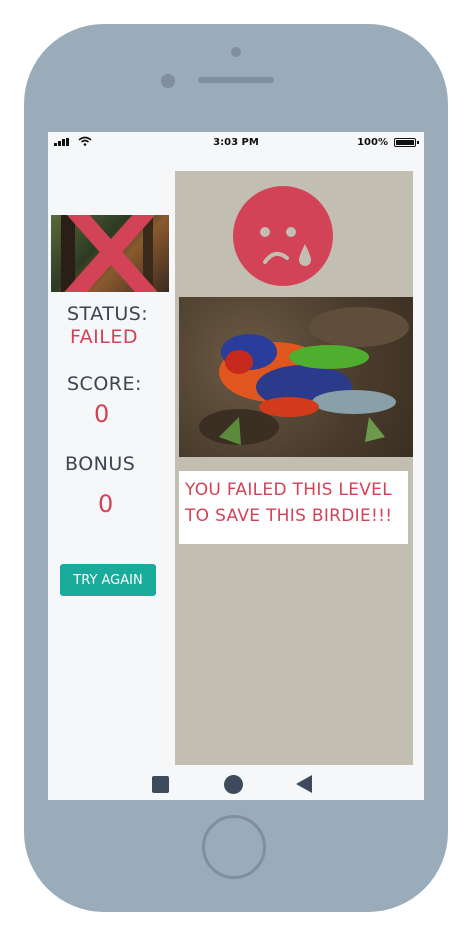  What do you see at coordinates (108, 580) in the screenshot?
I see `try-again-button: TRY AGAIN` at bounding box center [108, 580].